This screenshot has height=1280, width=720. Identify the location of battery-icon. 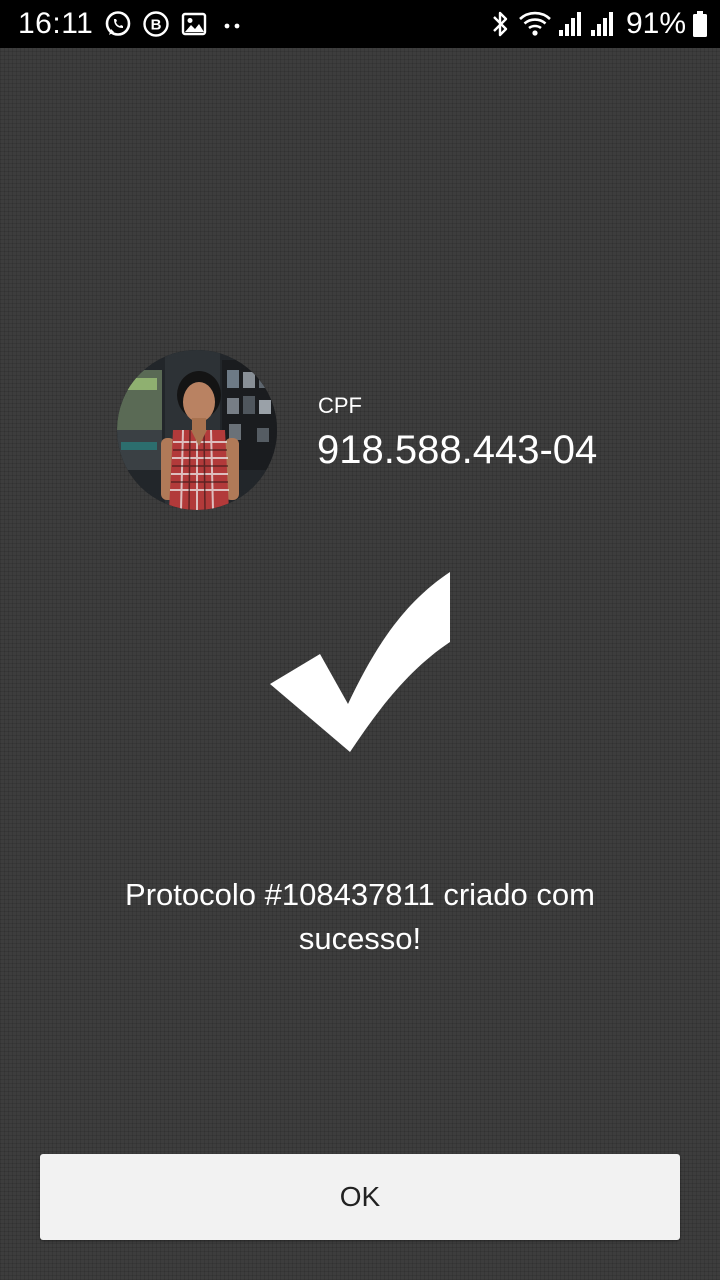
(700, 24).